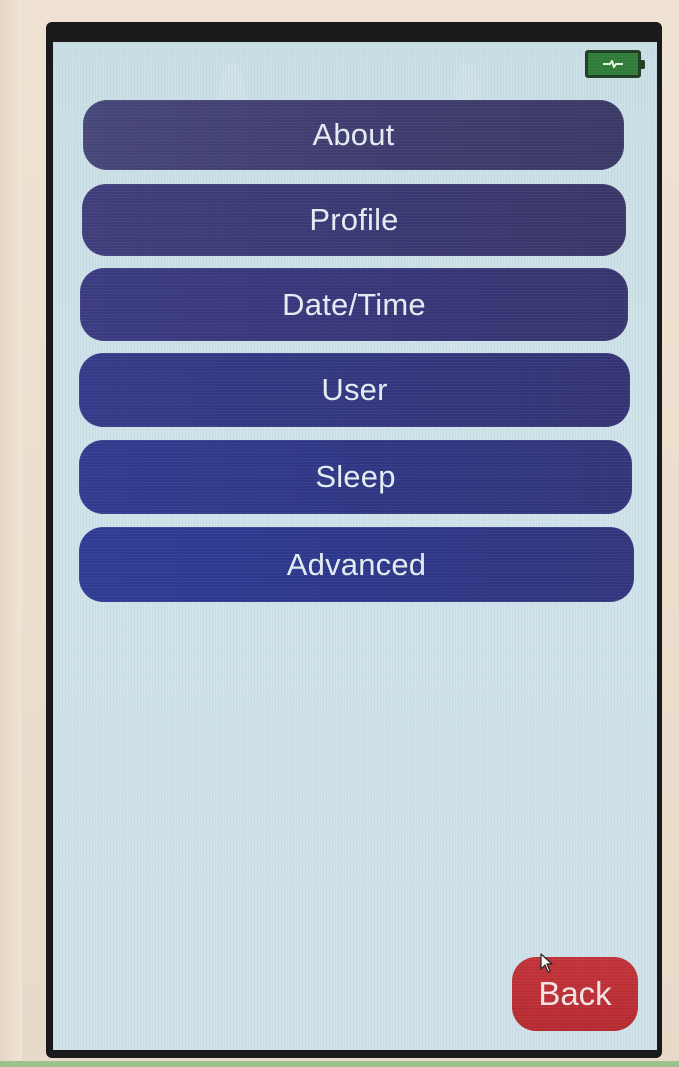 Image resolution: width=679 pixels, height=1067 pixels. I want to click on date-time-button: Date/Time, so click(354, 304).